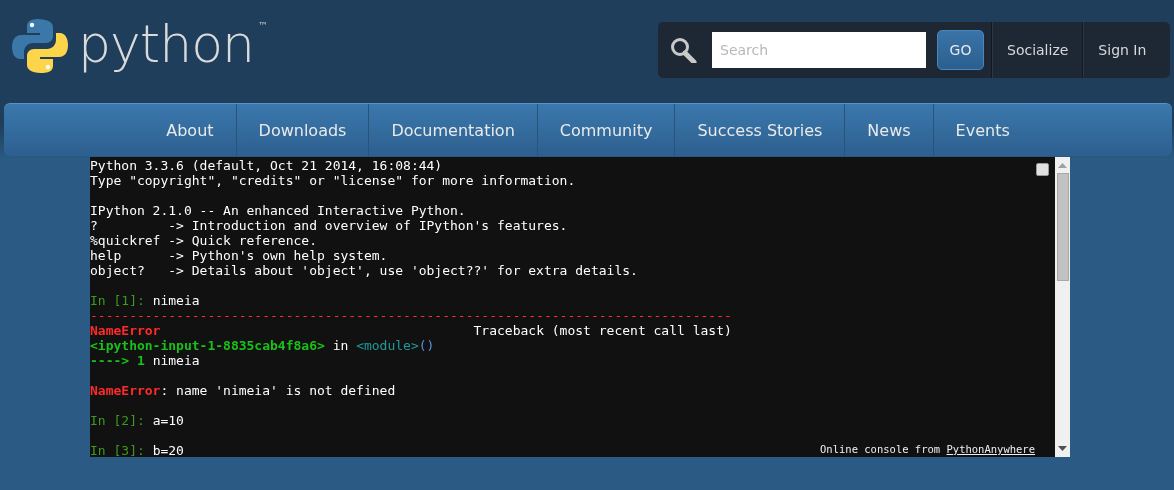  What do you see at coordinates (684, 50) in the screenshot?
I see `search-icon` at bounding box center [684, 50].